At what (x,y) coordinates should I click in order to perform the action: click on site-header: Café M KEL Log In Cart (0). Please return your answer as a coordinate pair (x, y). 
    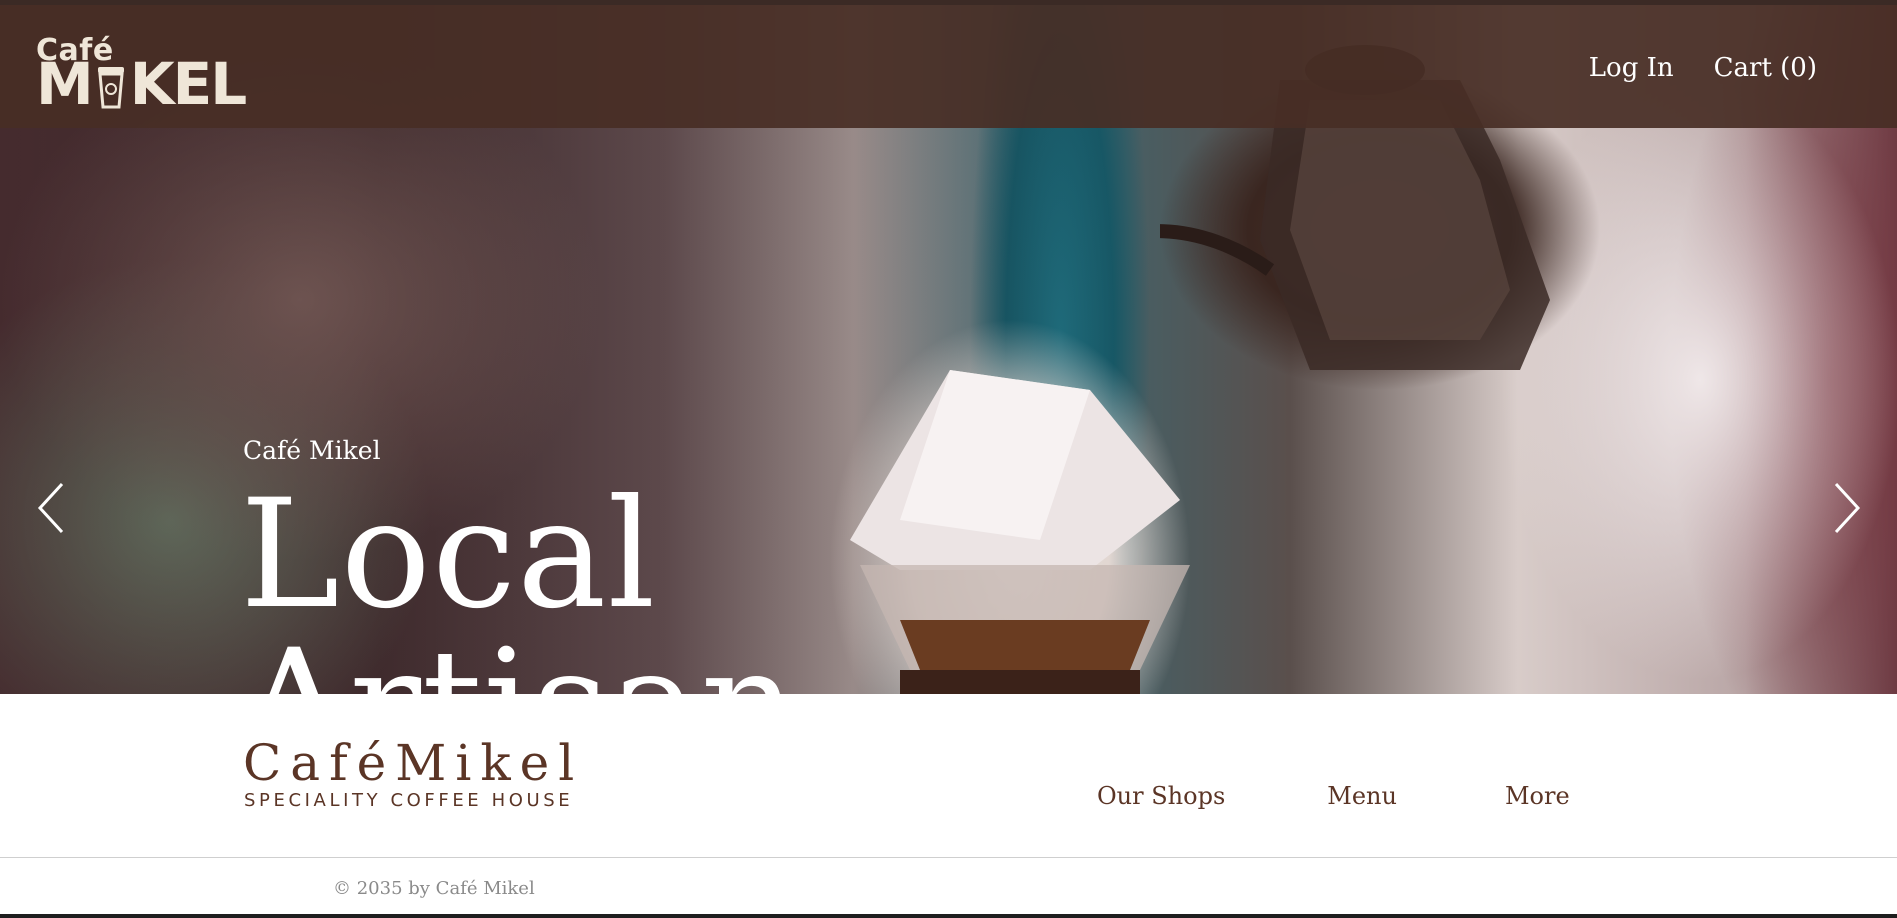
    Looking at the image, I should click on (948, 64).